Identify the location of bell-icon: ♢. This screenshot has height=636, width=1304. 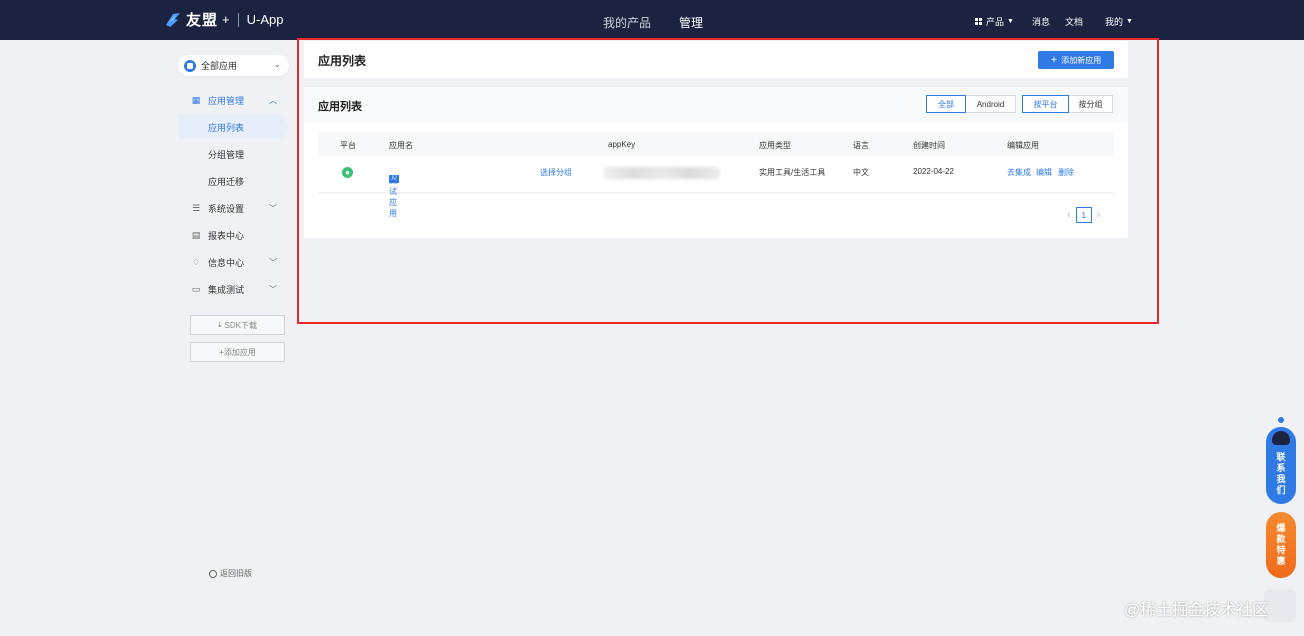
(196, 262).